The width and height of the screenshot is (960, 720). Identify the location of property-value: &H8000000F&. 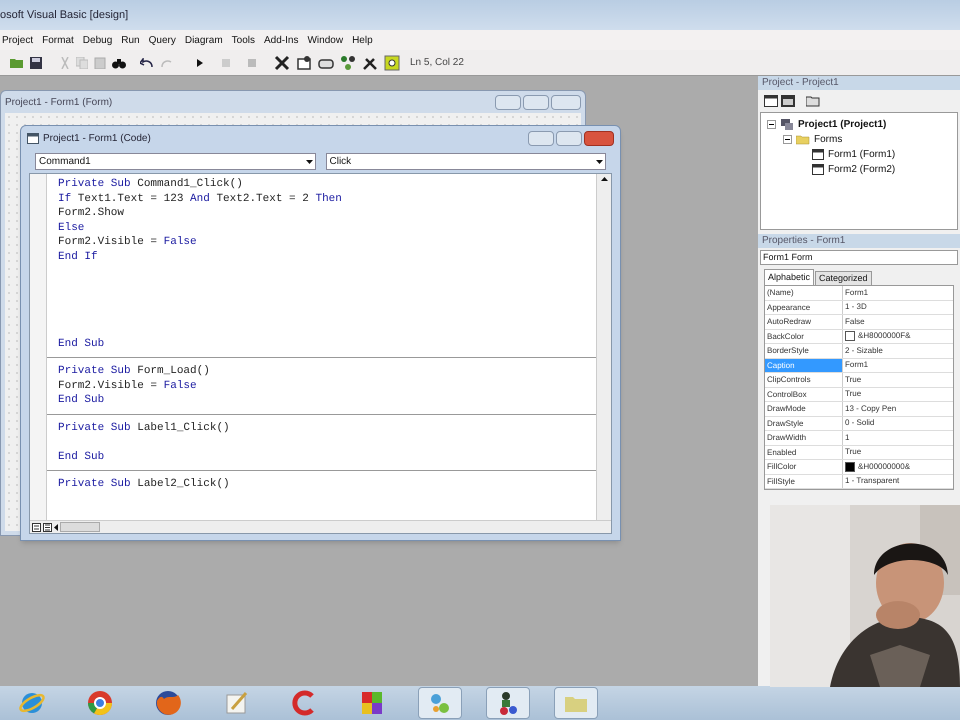
(884, 336).